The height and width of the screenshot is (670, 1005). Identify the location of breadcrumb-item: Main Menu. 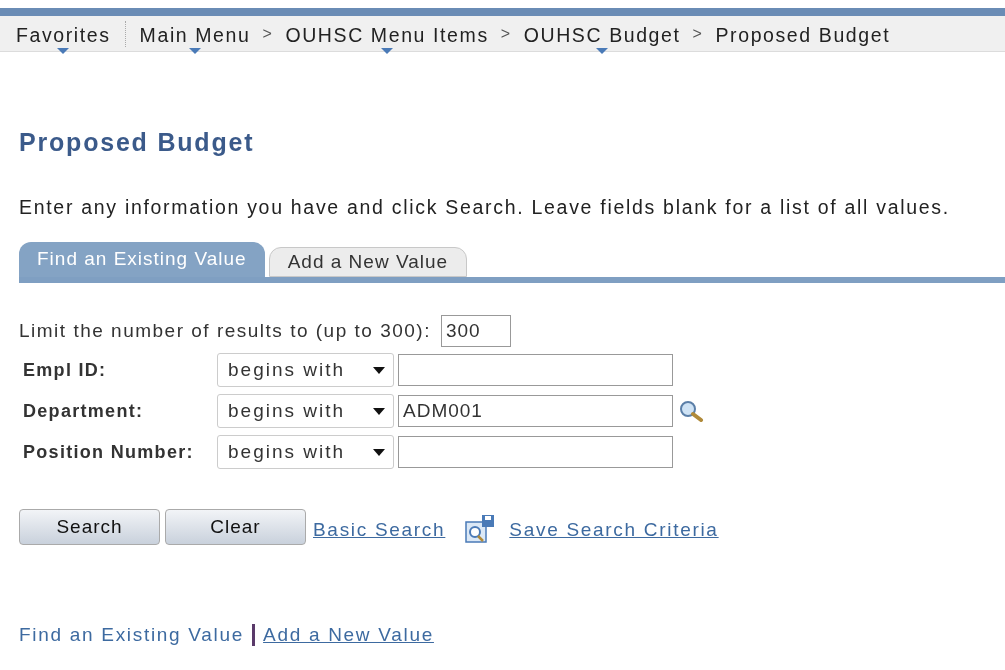
(195, 34).